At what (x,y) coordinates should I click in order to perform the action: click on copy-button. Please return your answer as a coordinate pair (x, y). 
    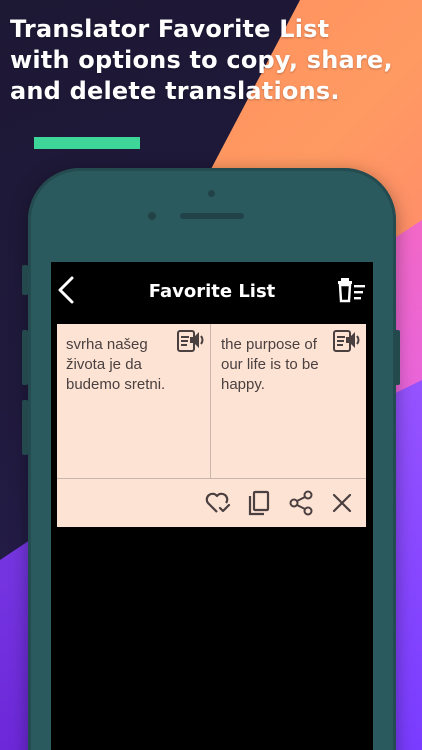
    Looking at the image, I should click on (259, 503).